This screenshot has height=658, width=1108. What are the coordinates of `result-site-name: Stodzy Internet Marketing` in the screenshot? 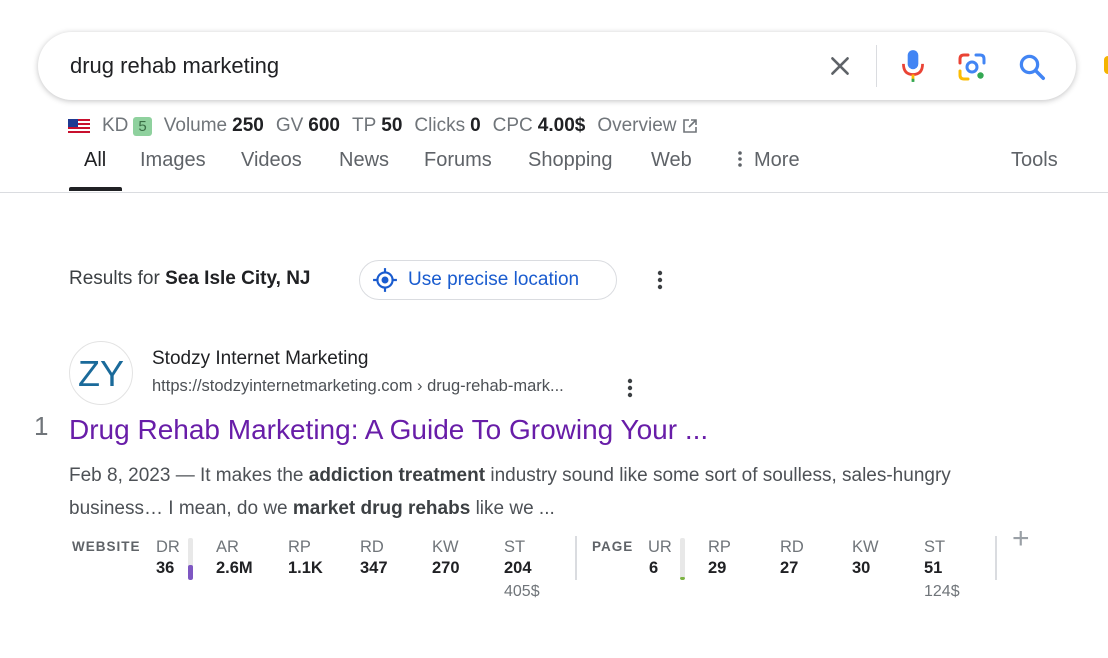 It's located at (260, 359).